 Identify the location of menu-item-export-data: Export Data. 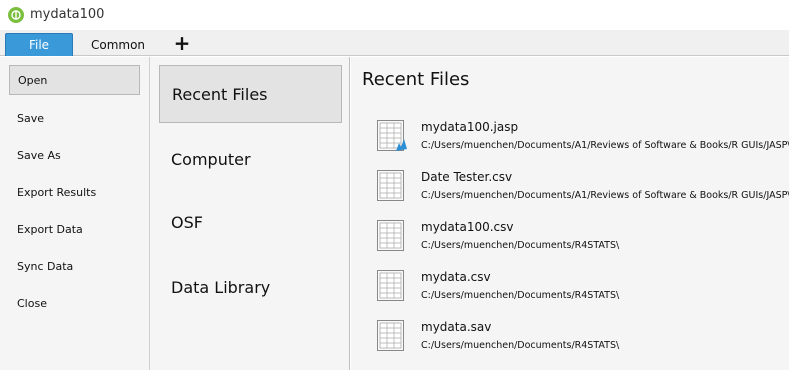
(74, 229).